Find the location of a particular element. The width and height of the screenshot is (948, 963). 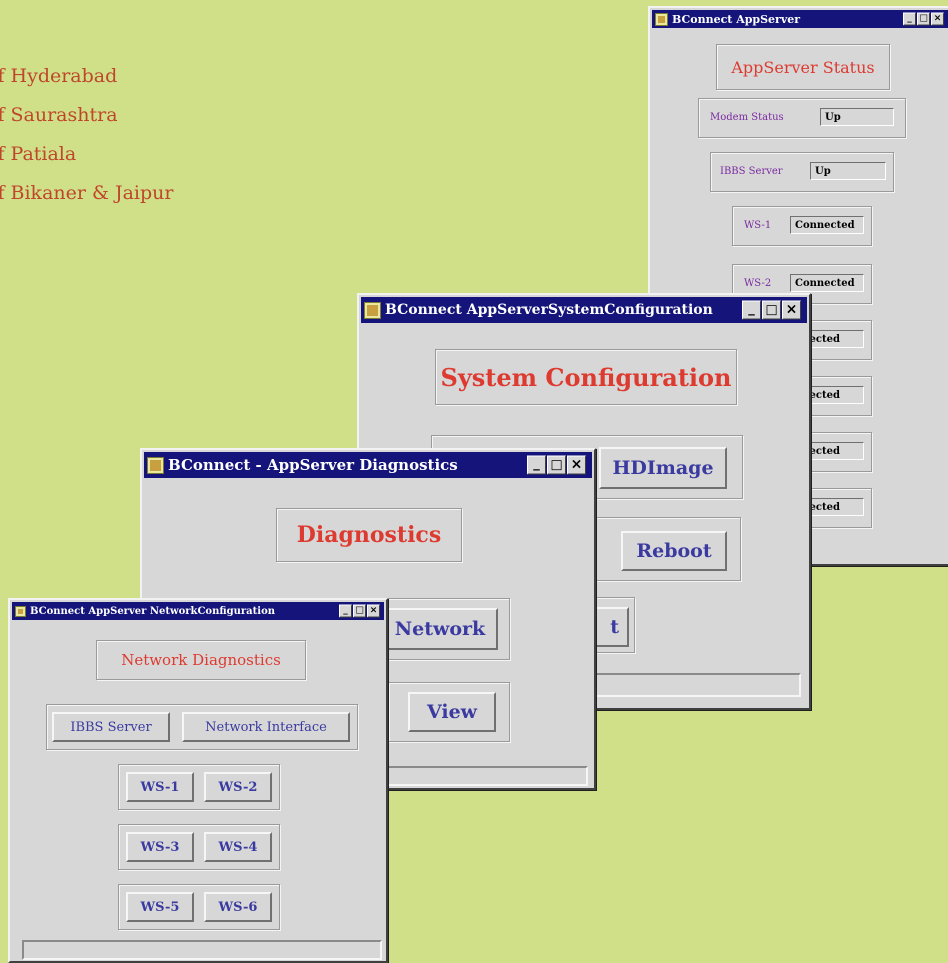

ws-1-button: WS-1 is located at coordinates (160, 787).